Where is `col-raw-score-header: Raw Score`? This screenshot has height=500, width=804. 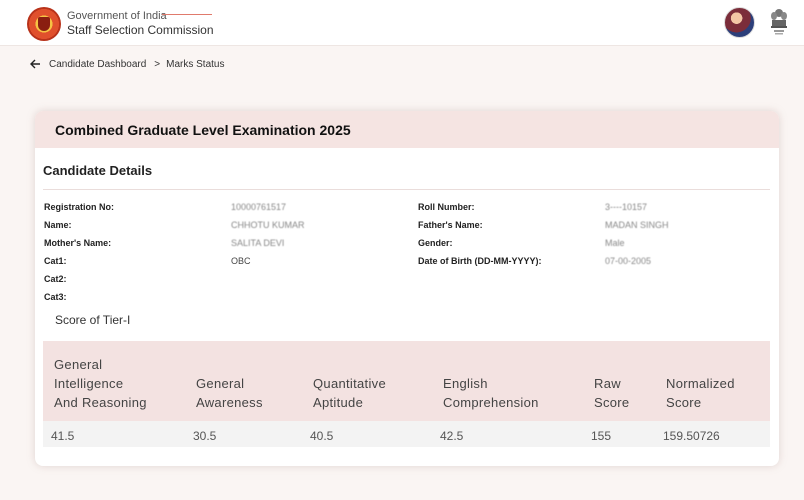 col-raw-score-header: Raw Score is located at coordinates (612, 393).